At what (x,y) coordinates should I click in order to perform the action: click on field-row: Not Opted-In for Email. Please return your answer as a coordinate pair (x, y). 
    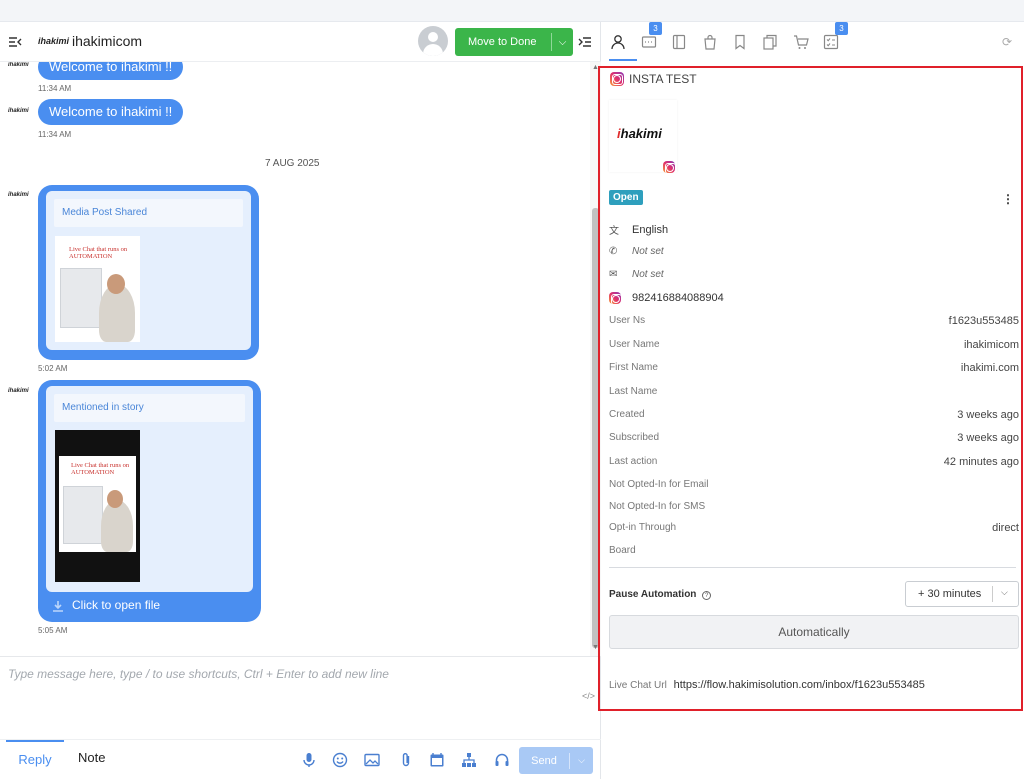
    Looking at the image, I should click on (659, 484).